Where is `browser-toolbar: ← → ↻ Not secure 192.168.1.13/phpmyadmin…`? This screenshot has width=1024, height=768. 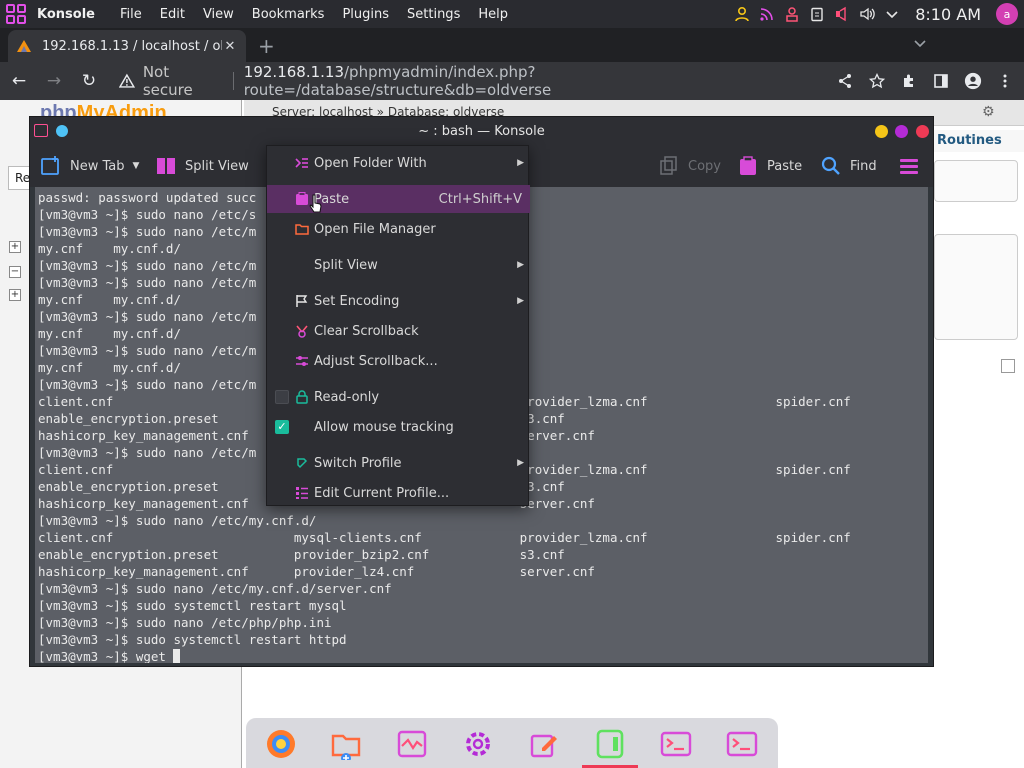 browser-toolbar: ← → ↻ Not secure 192.168.1.13/phpmyadmin… is located at coordinates (512, 81).